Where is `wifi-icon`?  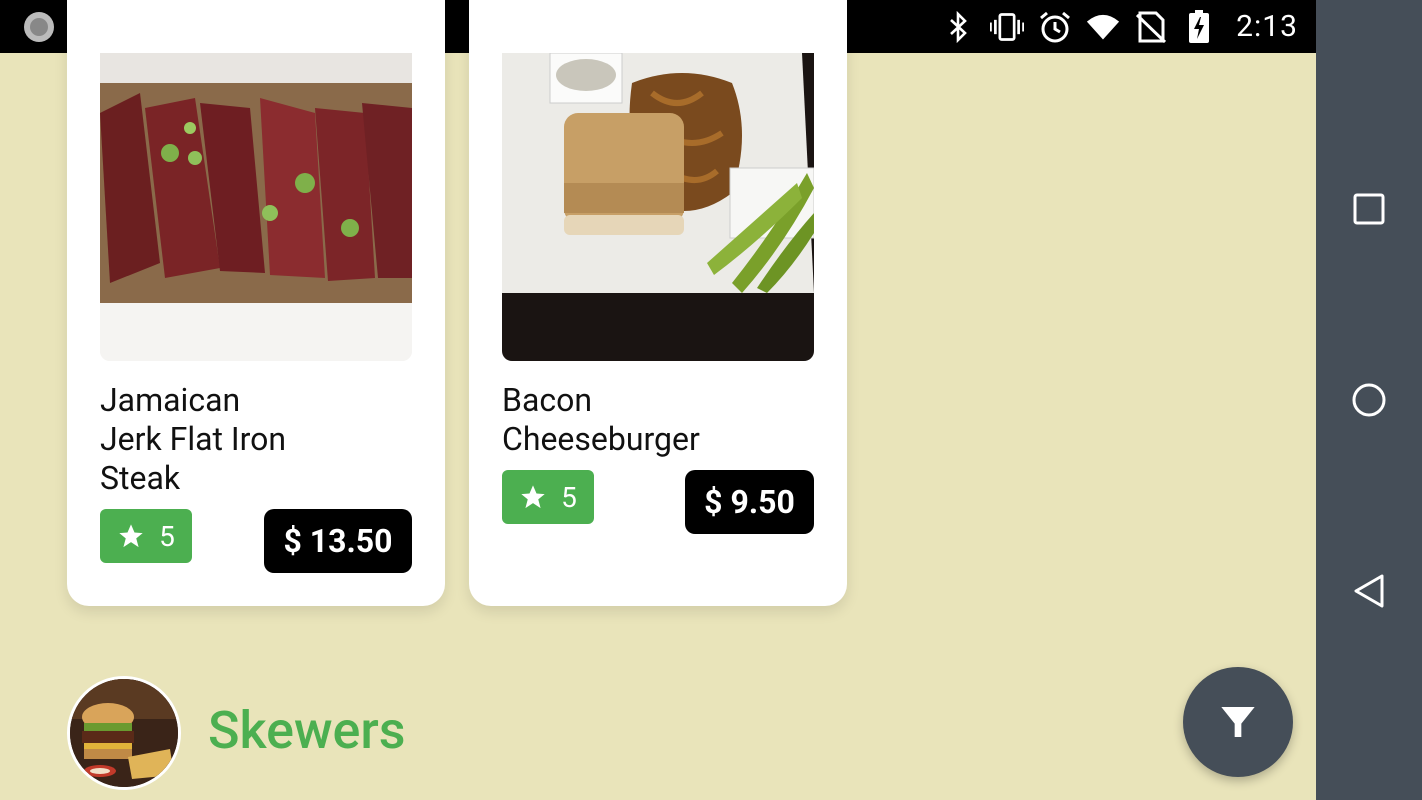 wifi-icon is located at coordinates (1103, 27).